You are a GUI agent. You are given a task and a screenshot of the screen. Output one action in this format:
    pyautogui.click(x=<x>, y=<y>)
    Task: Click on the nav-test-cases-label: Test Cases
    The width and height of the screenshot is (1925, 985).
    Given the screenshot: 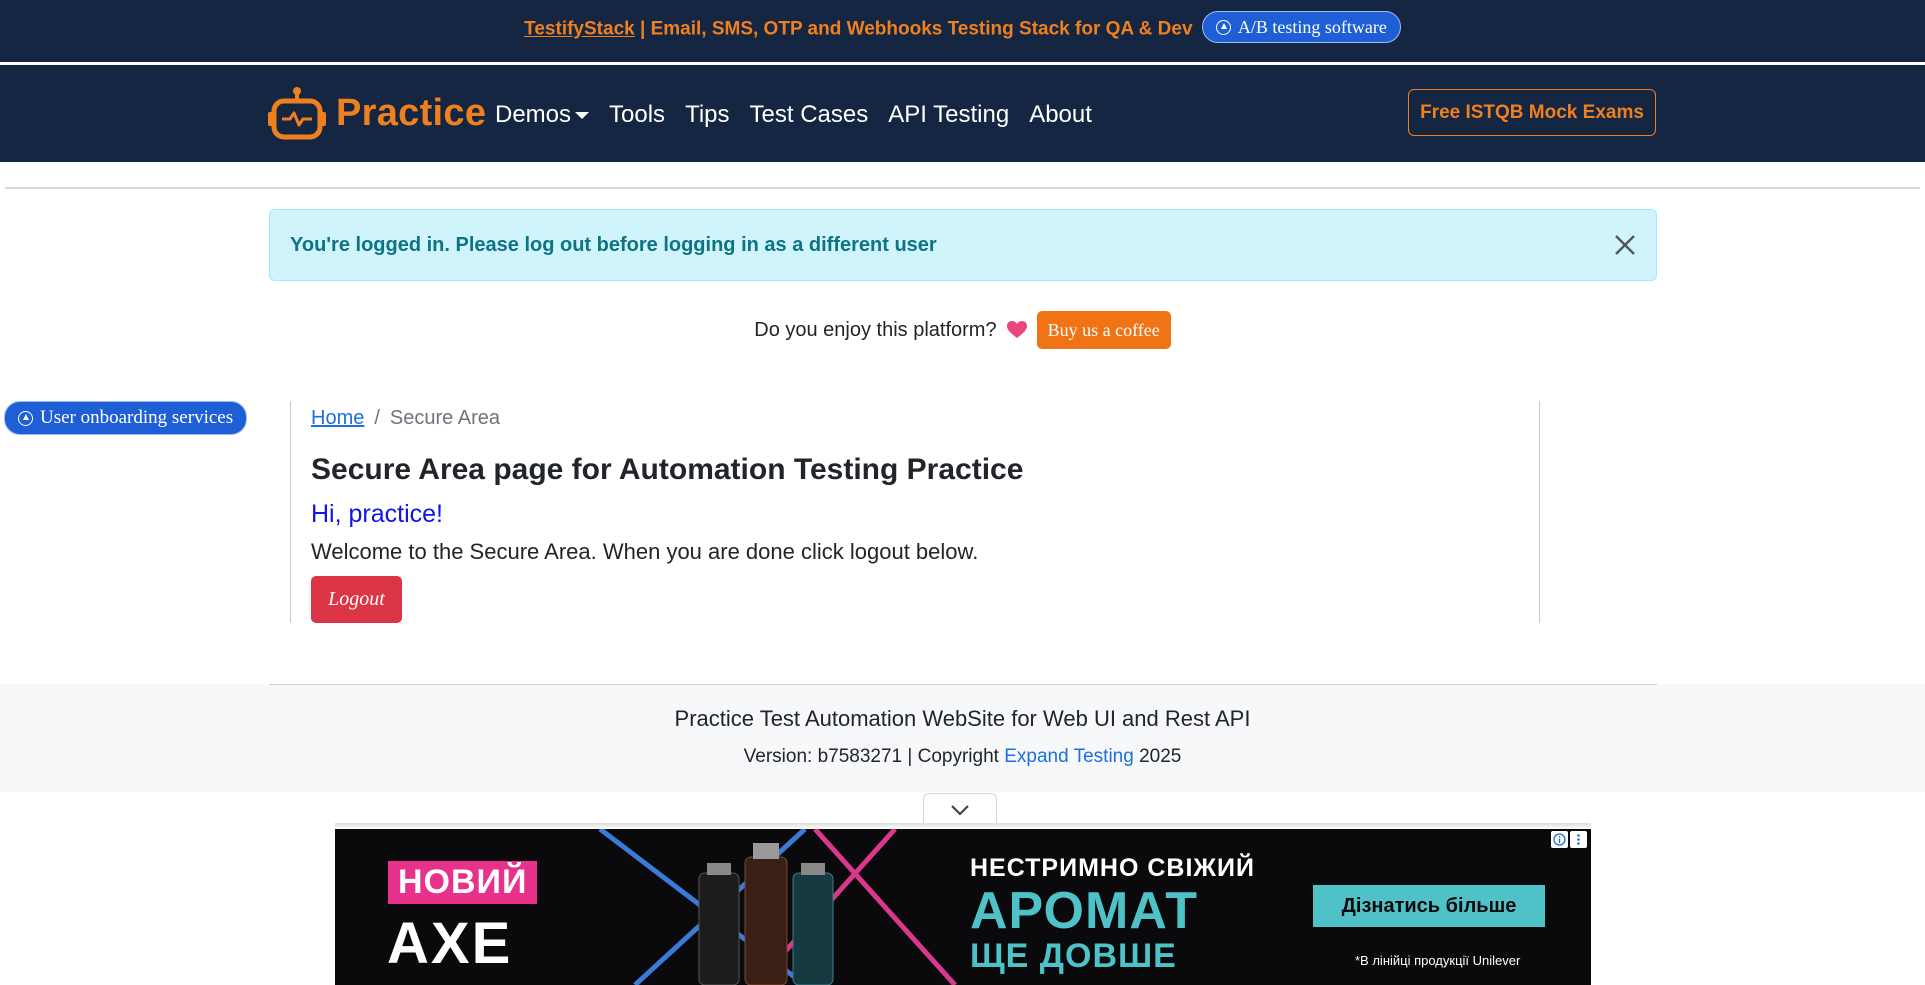 What is the action you would take?
    pyautogui.click(x=809, y=114)
    